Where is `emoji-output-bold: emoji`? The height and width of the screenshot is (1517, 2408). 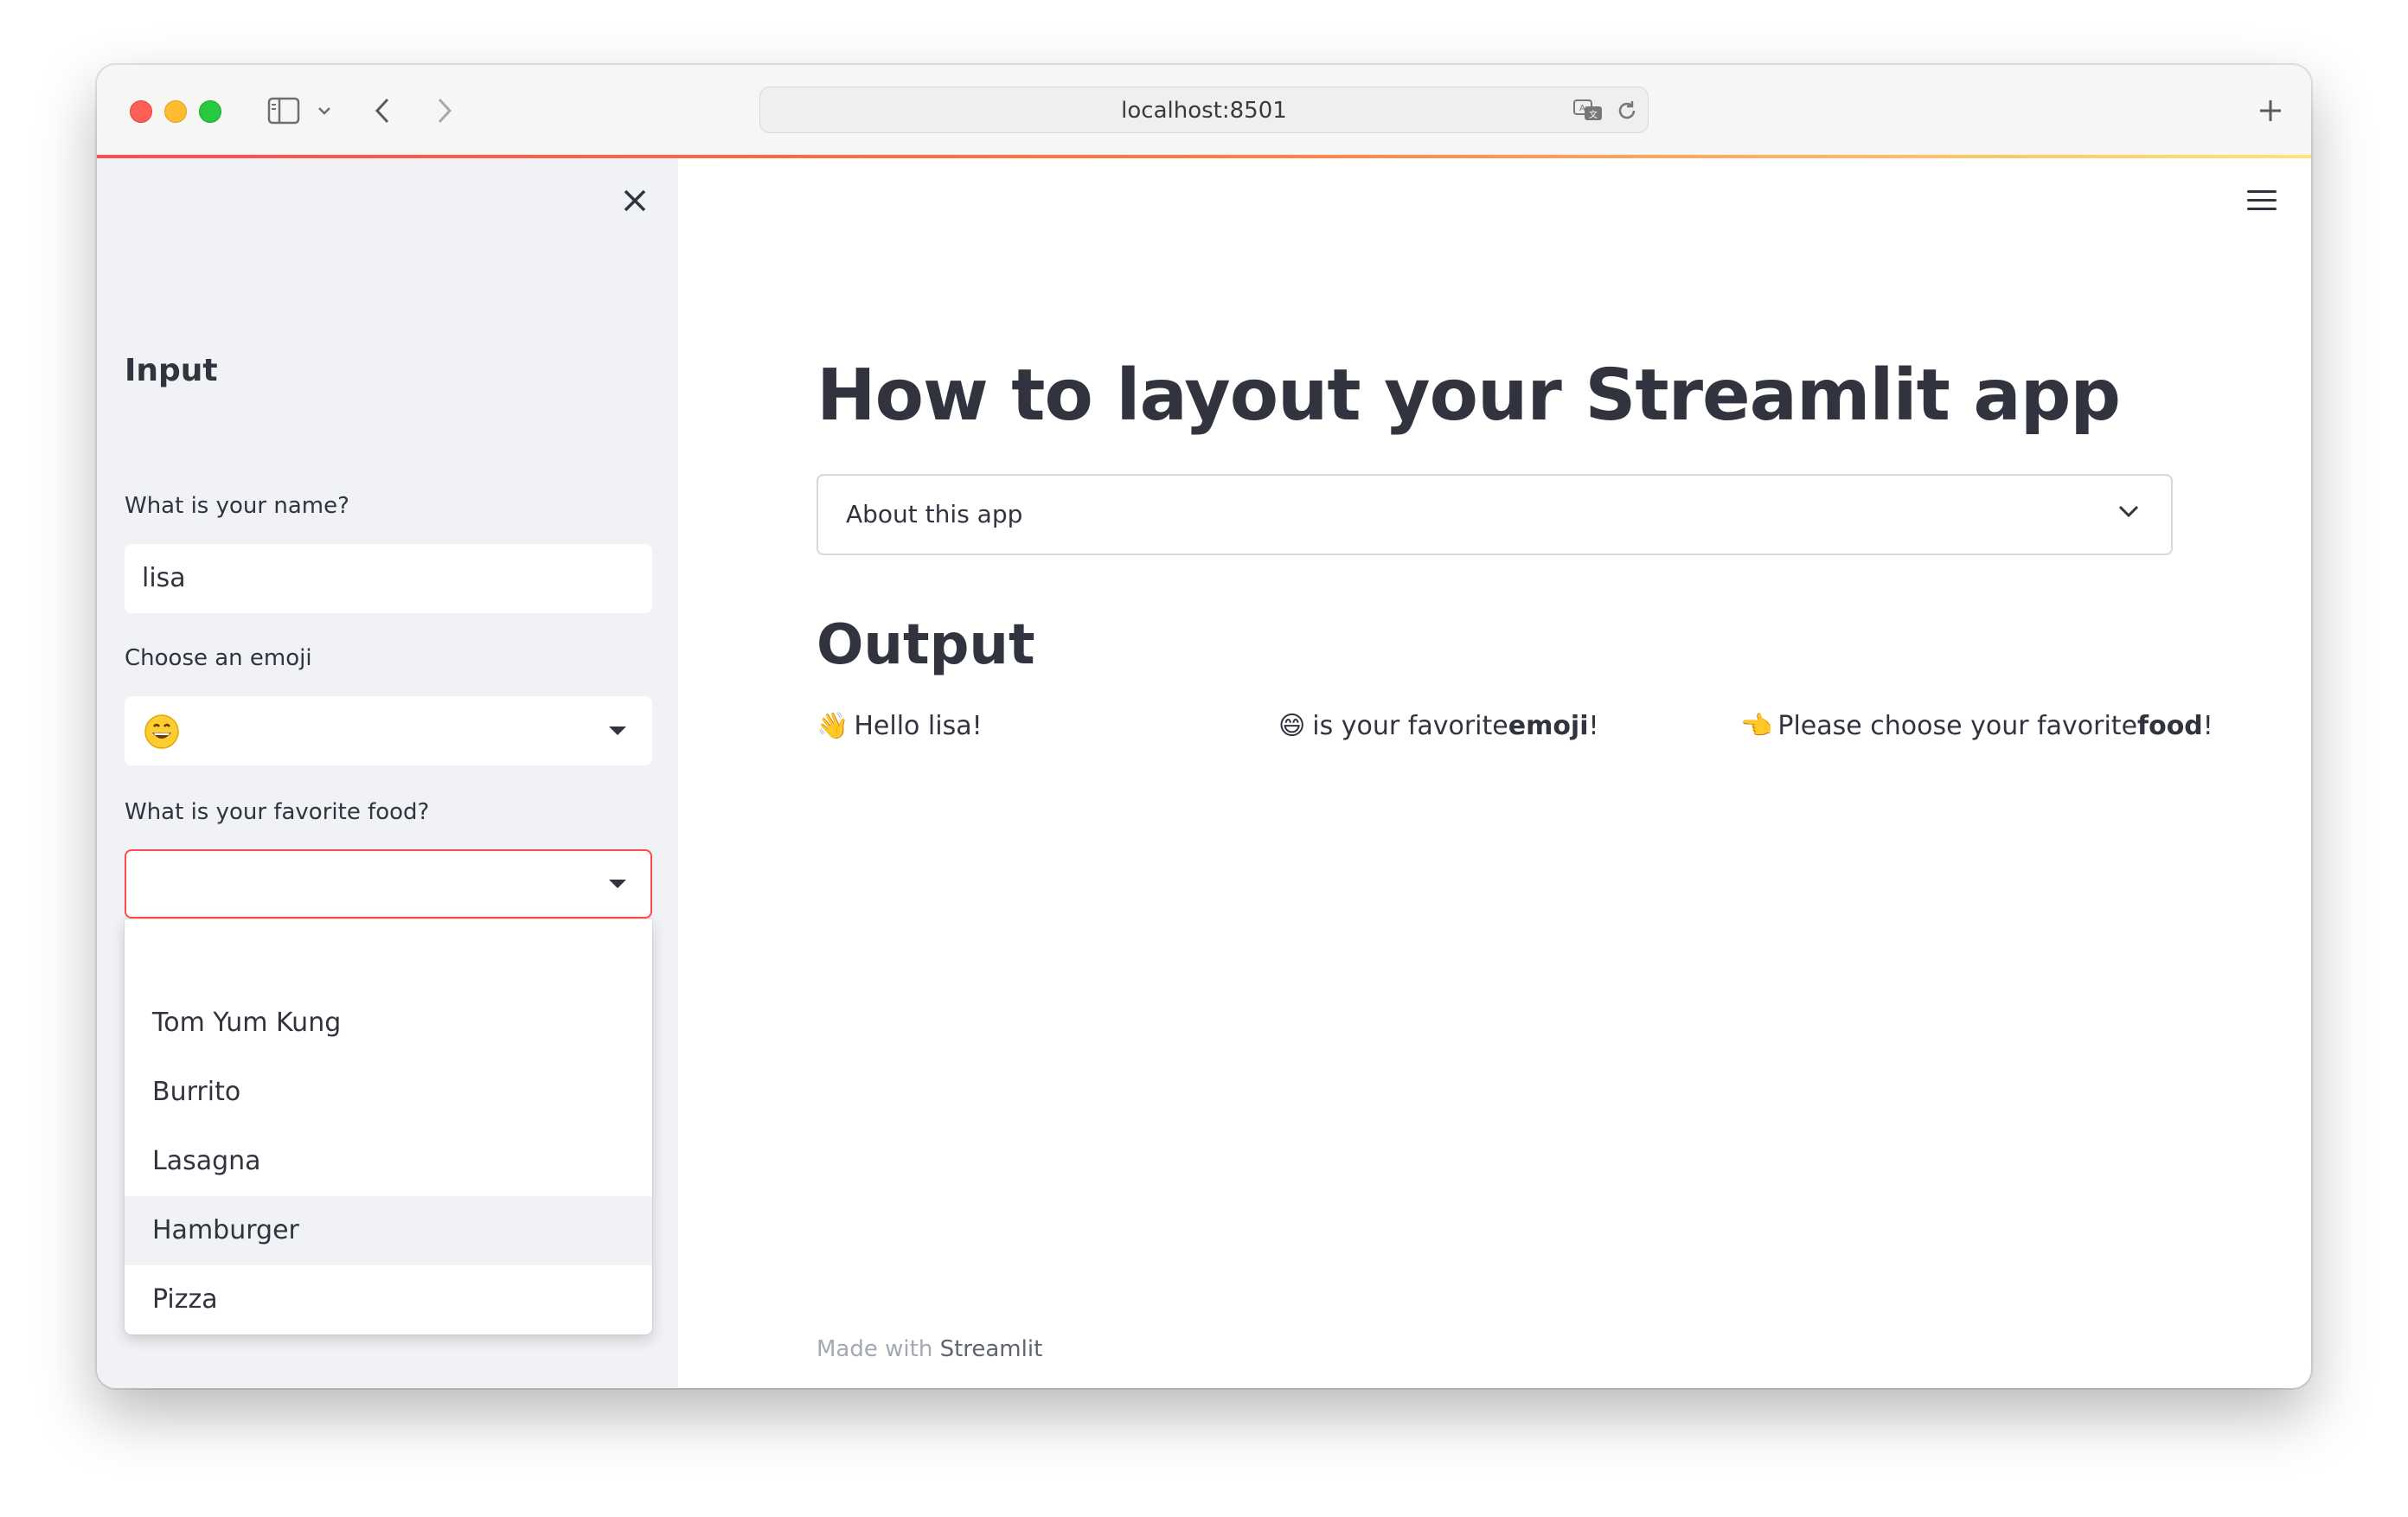 emoji-output-bold: emoji is located at coordinates (1548, 726).